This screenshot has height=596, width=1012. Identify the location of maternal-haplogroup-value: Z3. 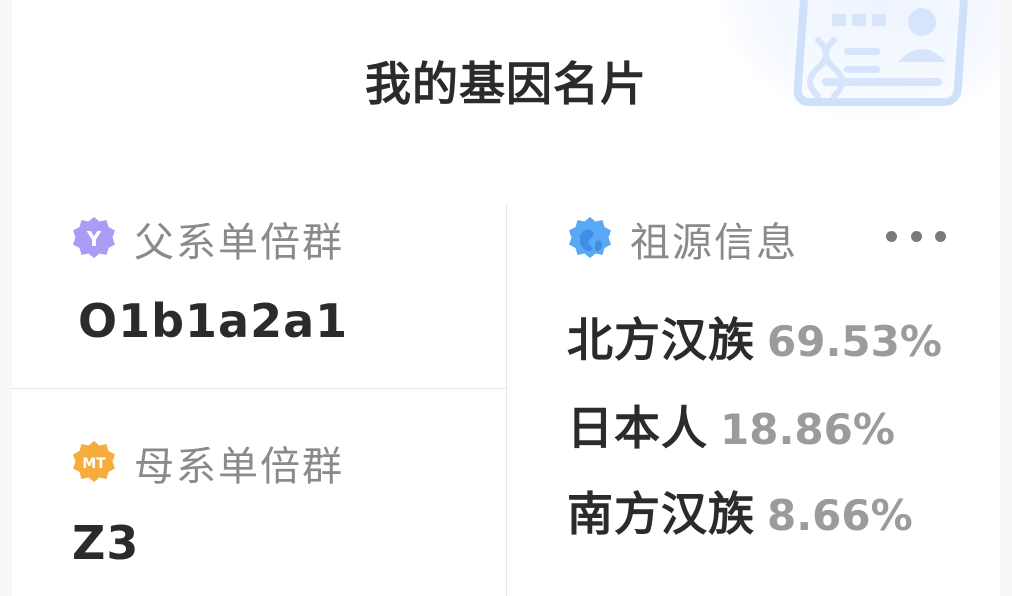
(106, 543).